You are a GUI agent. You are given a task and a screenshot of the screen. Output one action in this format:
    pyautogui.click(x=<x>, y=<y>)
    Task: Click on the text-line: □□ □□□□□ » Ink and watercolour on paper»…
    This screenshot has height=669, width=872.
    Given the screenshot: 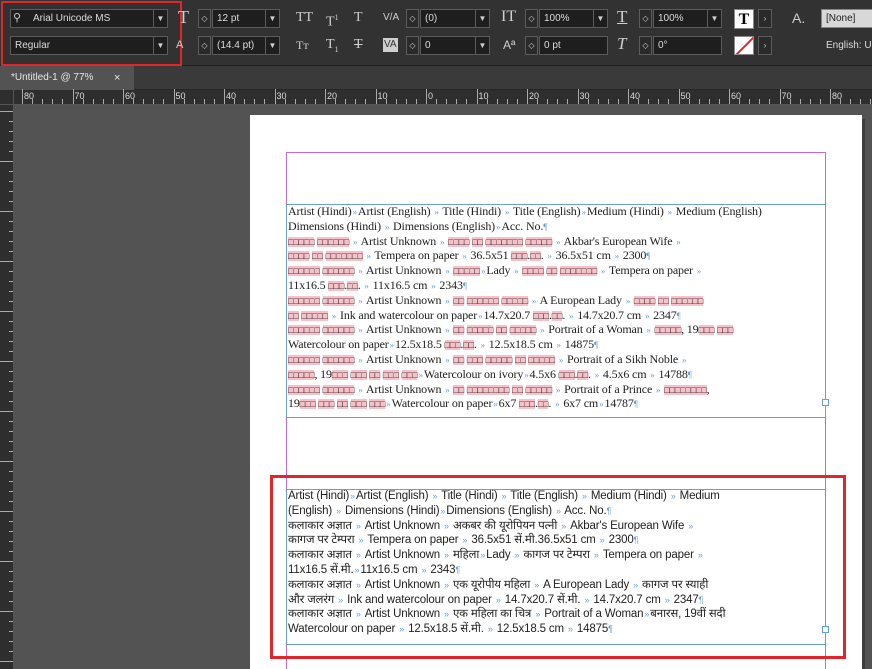 What is the action you would take?
    pyautogui.click(x=484, y=315)
    